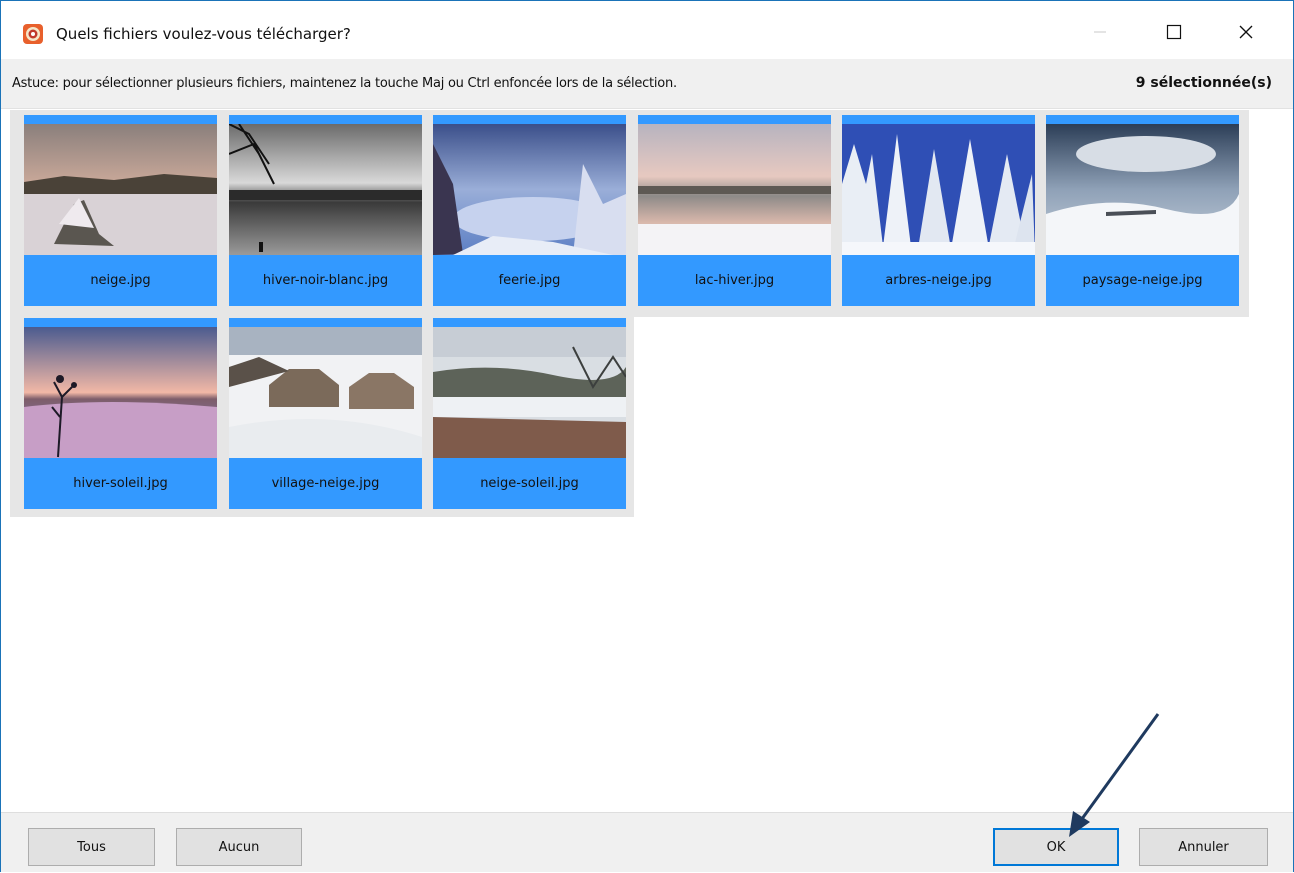 This screenshot has width=1294, height=873. Describe the element at coordinates (203, 34) in the screenshot. I see `window-title: Quels fichiers voulez-vous télécharger?` at that location.